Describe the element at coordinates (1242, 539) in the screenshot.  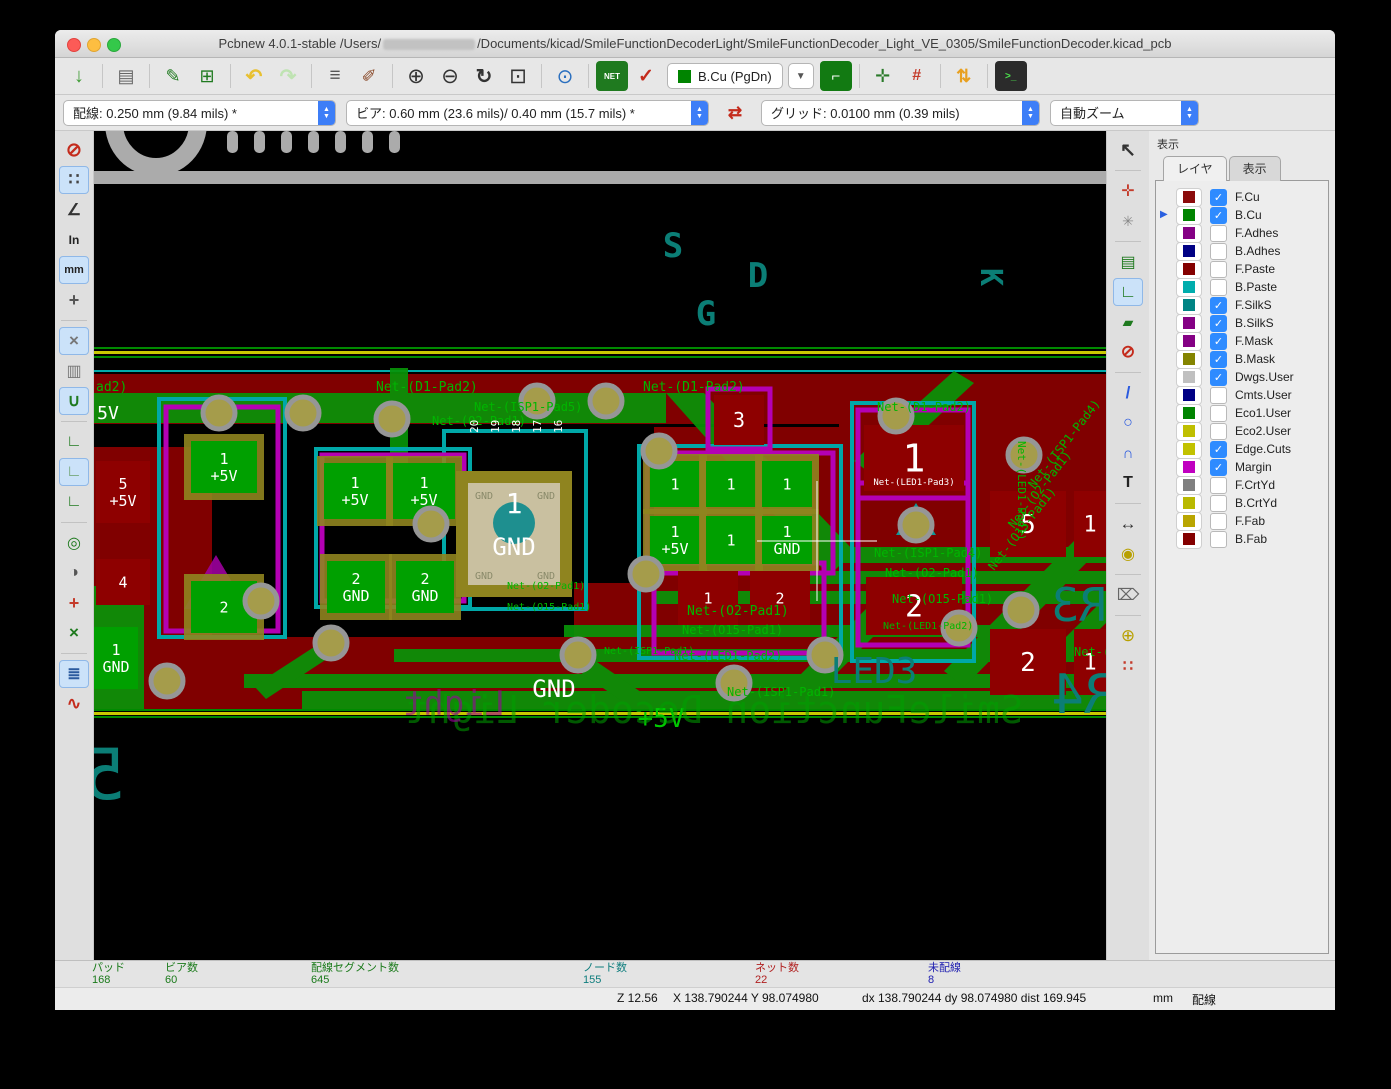
I see `layer-row-b-fab: B.Fab` at that location.